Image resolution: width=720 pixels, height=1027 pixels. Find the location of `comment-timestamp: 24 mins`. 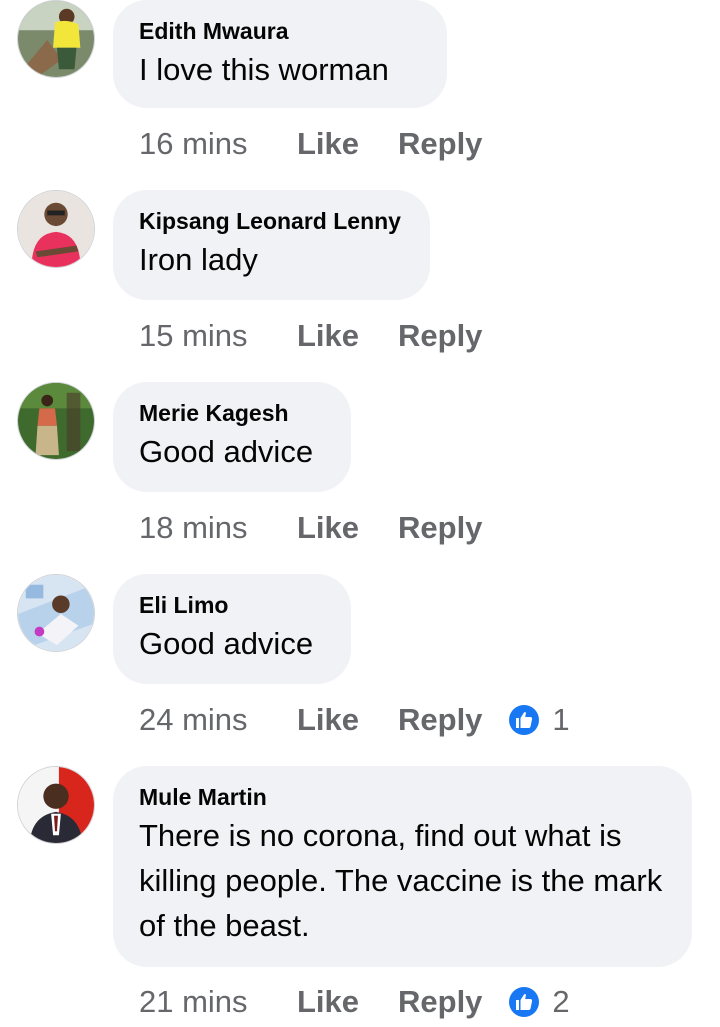

comment-timestamp: 24 mins is located at coordinates (218, 720).